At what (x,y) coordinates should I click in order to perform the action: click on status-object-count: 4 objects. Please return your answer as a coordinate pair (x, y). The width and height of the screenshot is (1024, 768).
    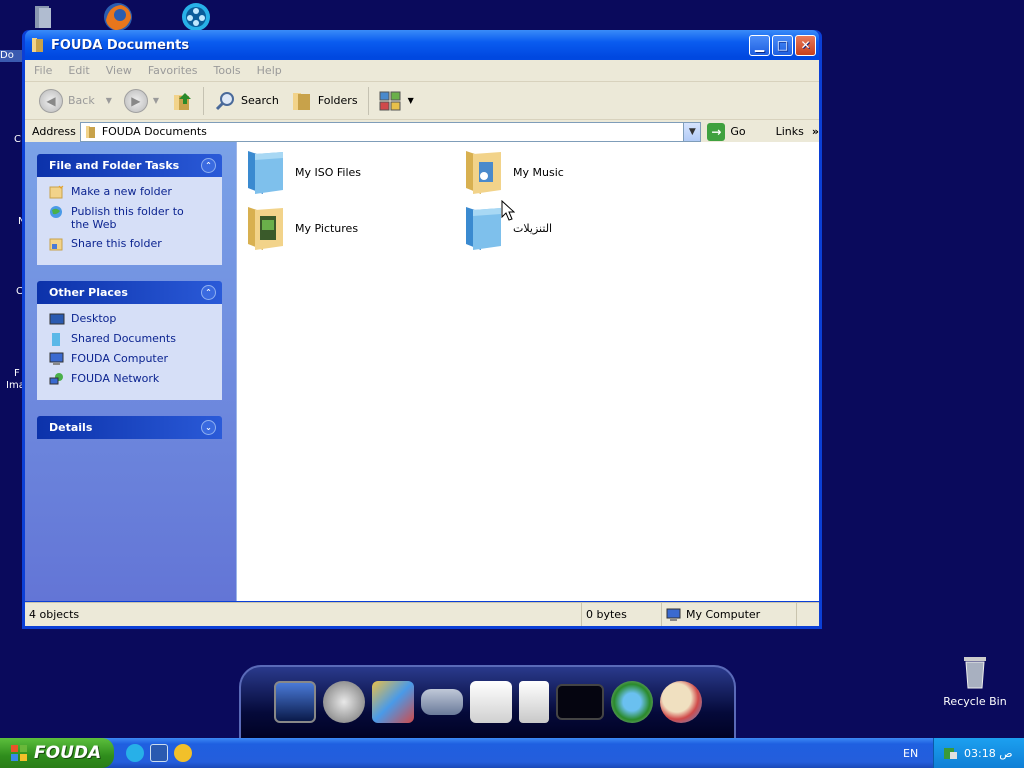
    Looking at the image, I should click on (303, 614).